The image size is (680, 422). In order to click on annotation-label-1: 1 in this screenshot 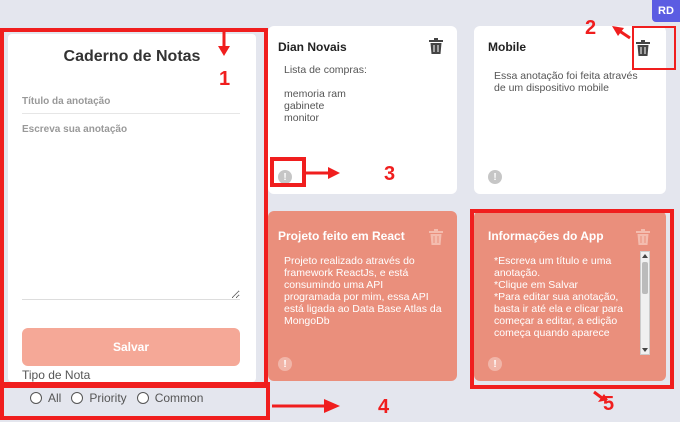, I will do `click(225, 79)`.